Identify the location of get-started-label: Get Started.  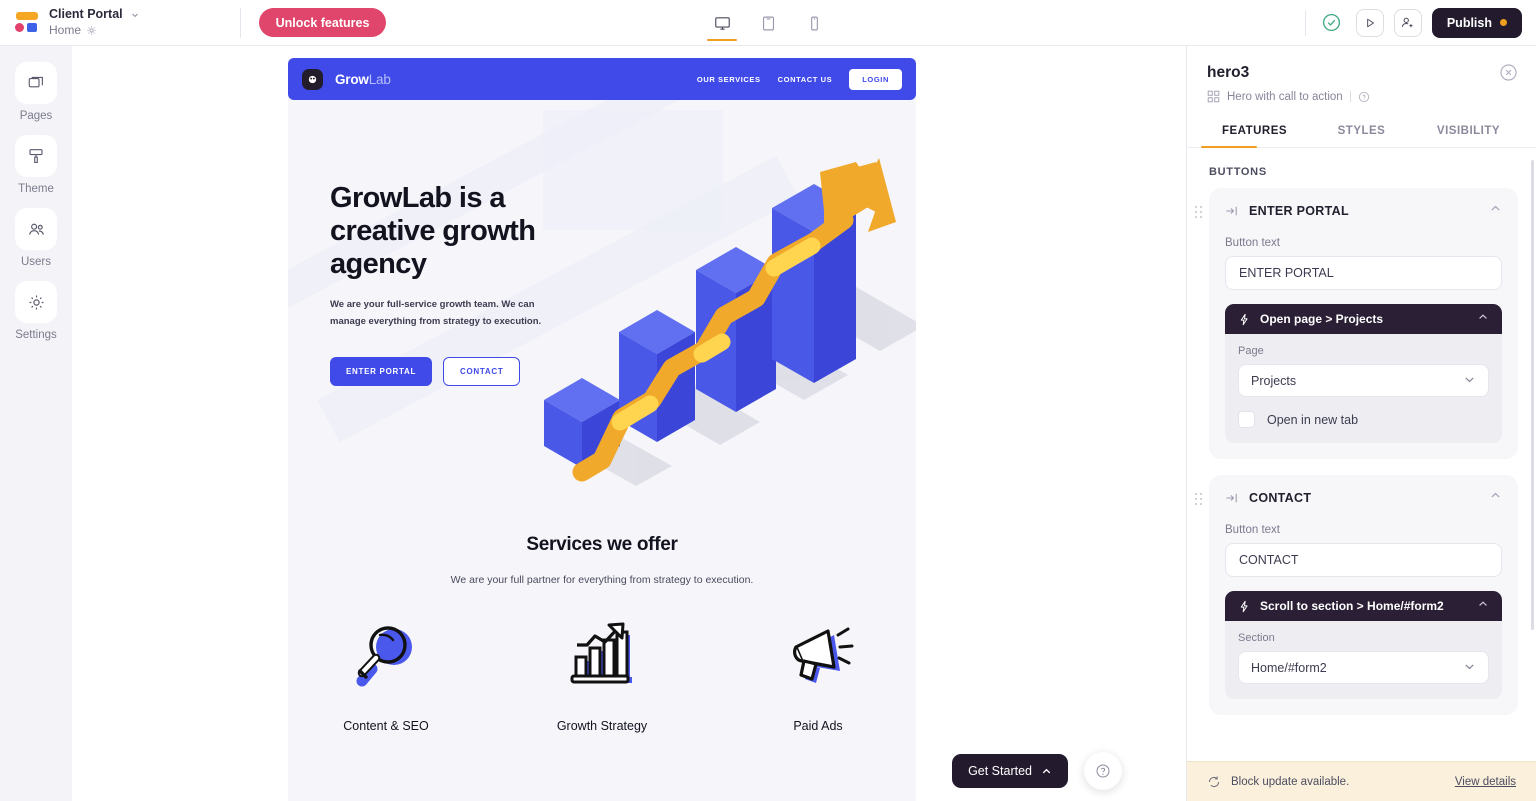
(1000, 771).